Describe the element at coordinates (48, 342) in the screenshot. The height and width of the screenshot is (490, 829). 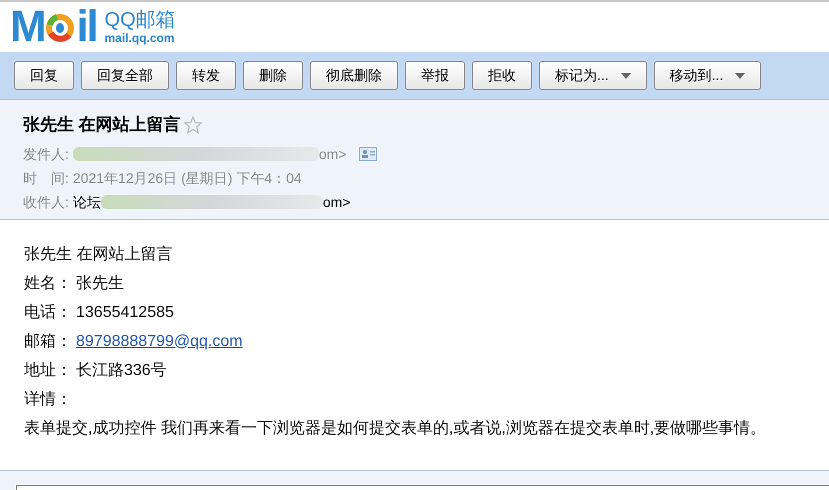
I see `body-label: 邮箱：` at that location.